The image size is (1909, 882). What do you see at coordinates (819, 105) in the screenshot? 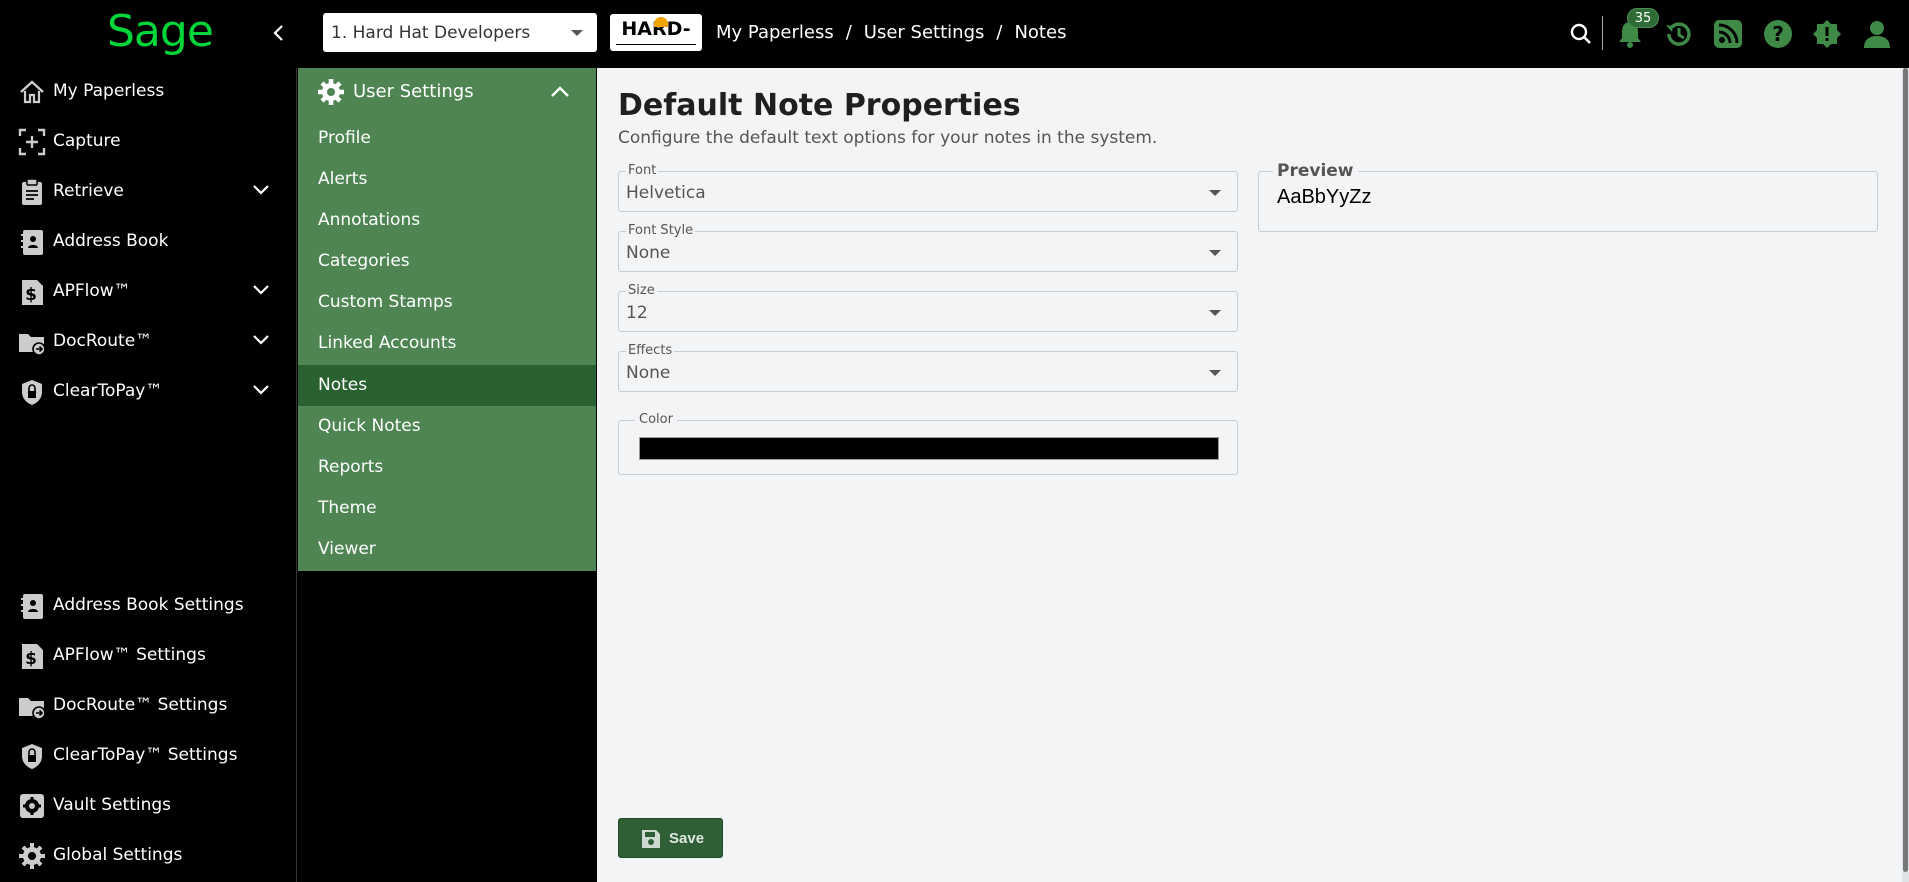
I see `page-title: Default Note Properties` at bounding box center [819, 105].